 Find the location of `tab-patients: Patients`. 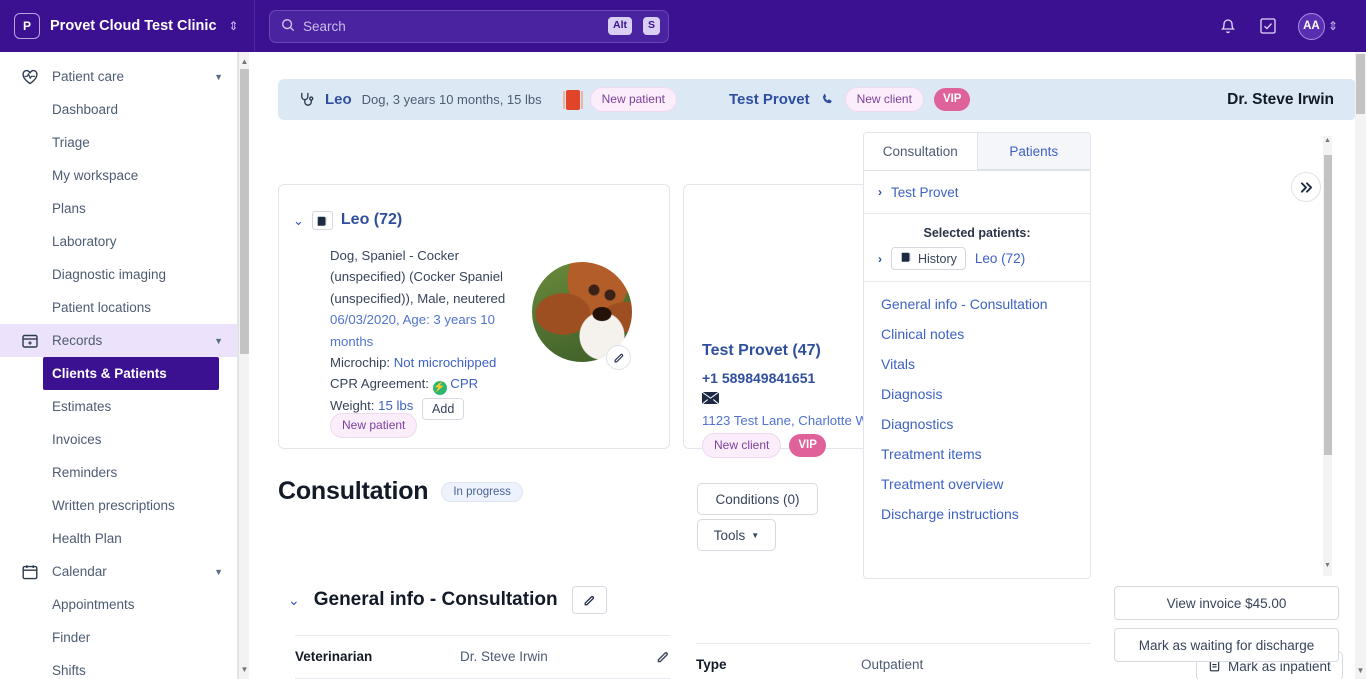

tab-patients: Patients is located at coordinates (1033, 151).